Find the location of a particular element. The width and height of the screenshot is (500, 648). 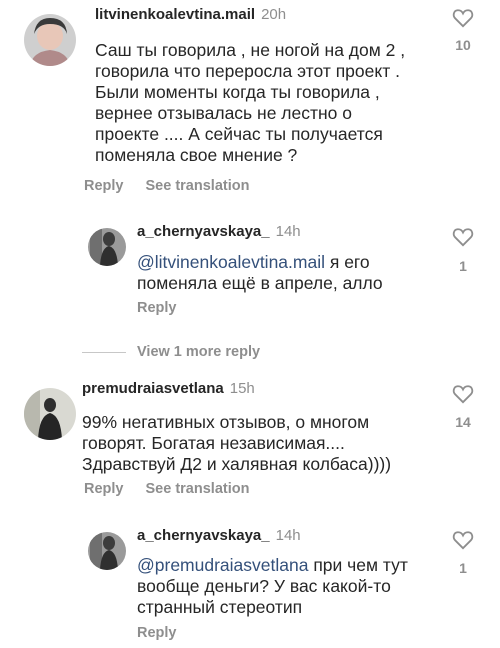

view-more-replies-button: View 1 more reply is located at coordinates (198, 352).